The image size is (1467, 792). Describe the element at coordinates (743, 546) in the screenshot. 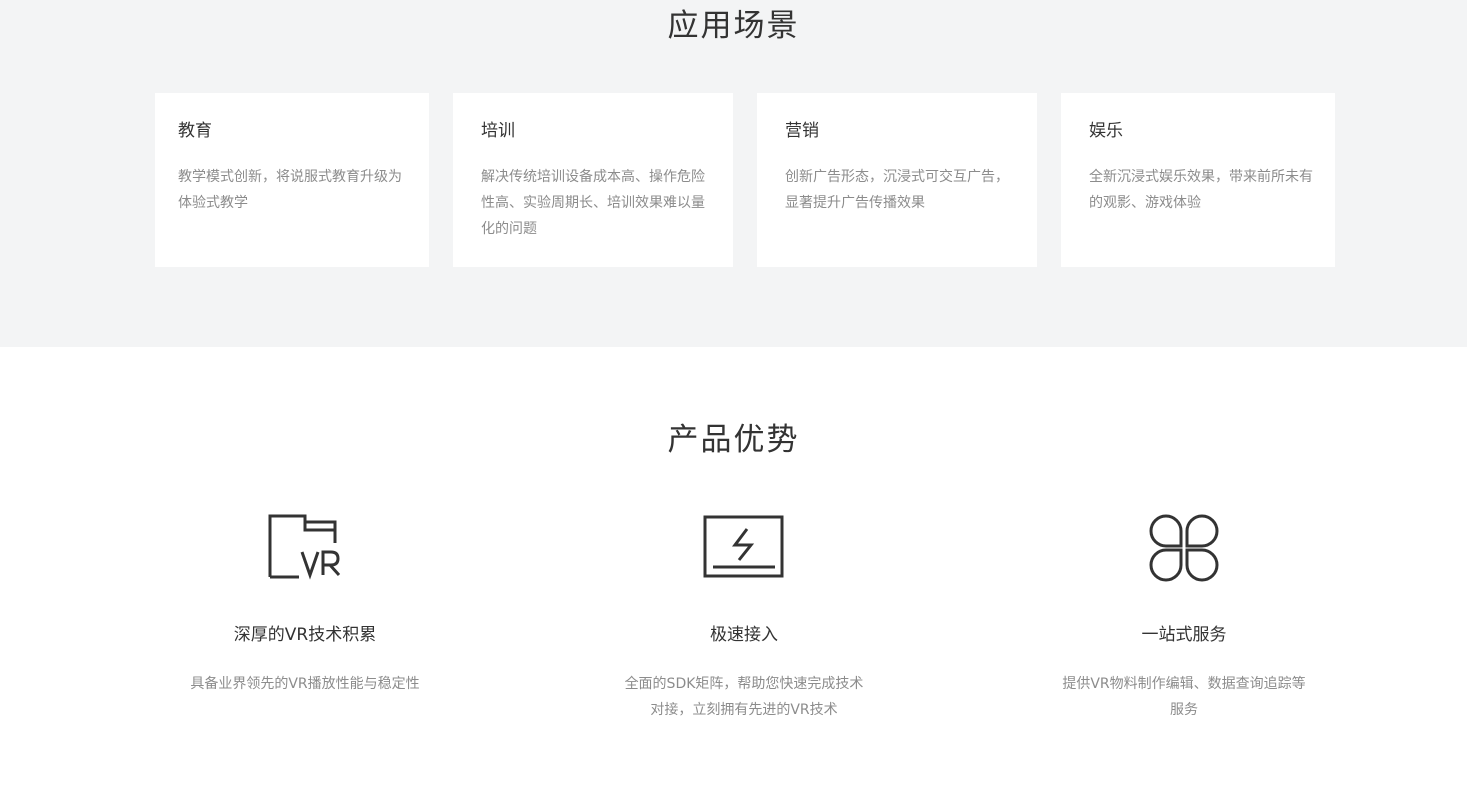

I see `lightning-screen-icon` at that location.